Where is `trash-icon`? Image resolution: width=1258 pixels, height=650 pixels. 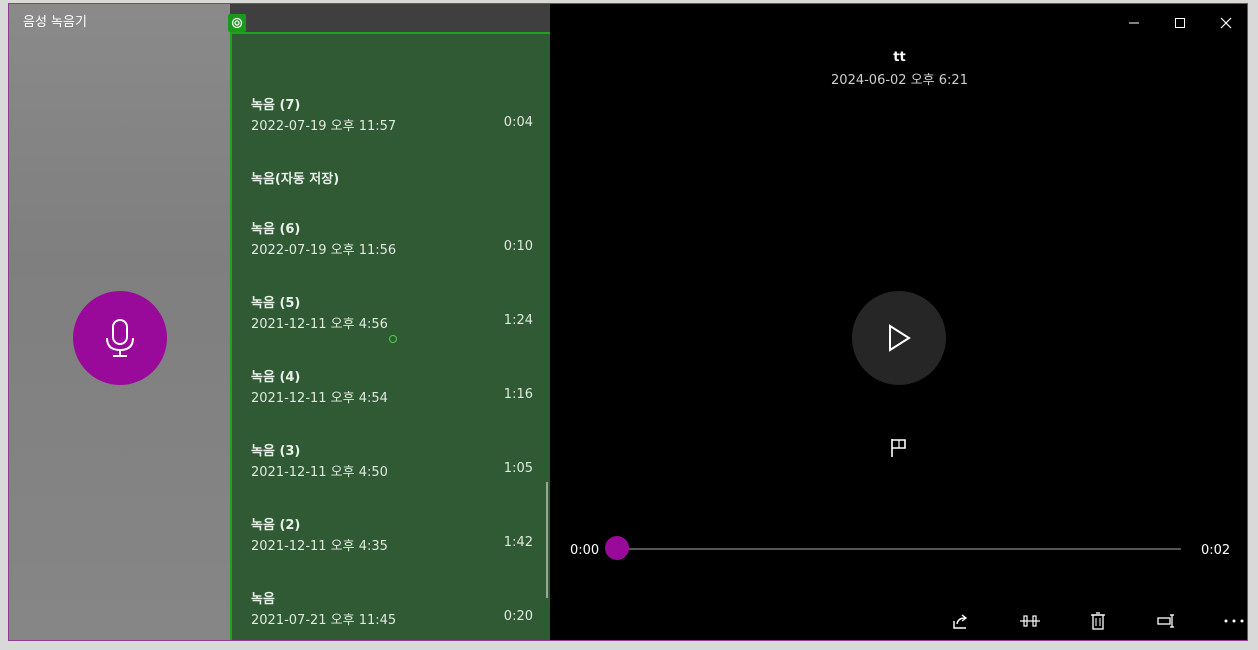
trash-icon is located at coordinates (1098, 621).